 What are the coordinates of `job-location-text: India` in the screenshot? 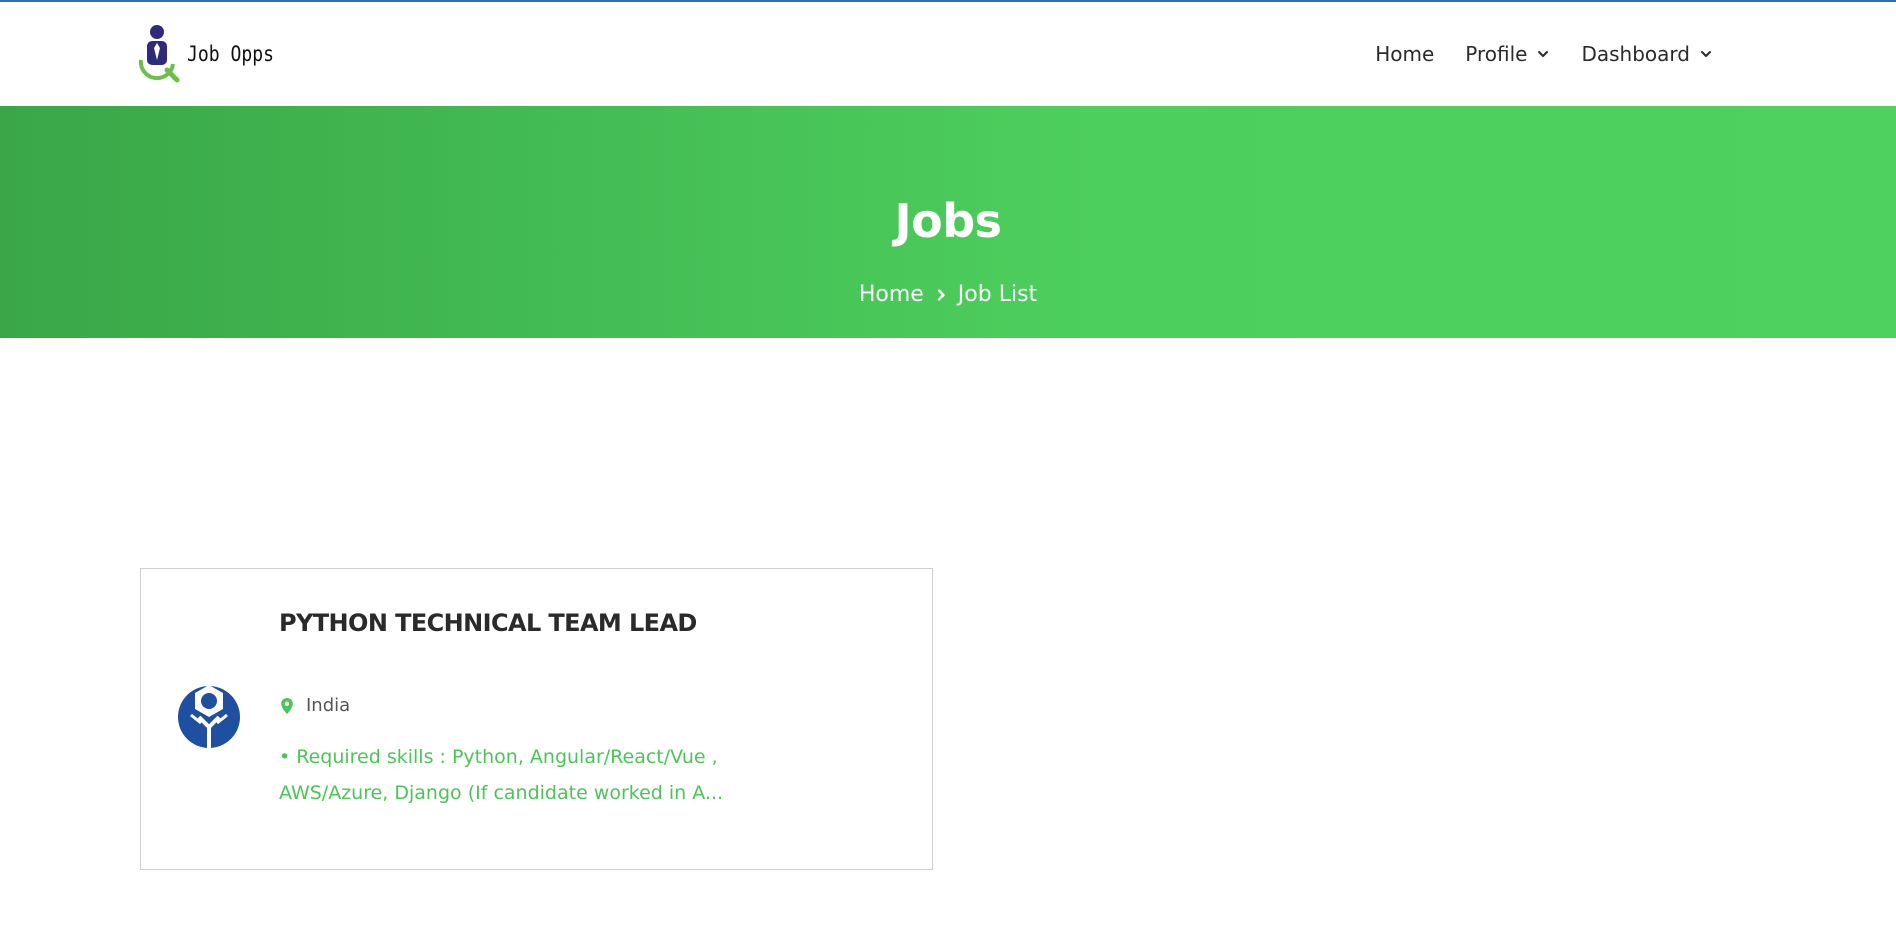 It's located at (328, 705).